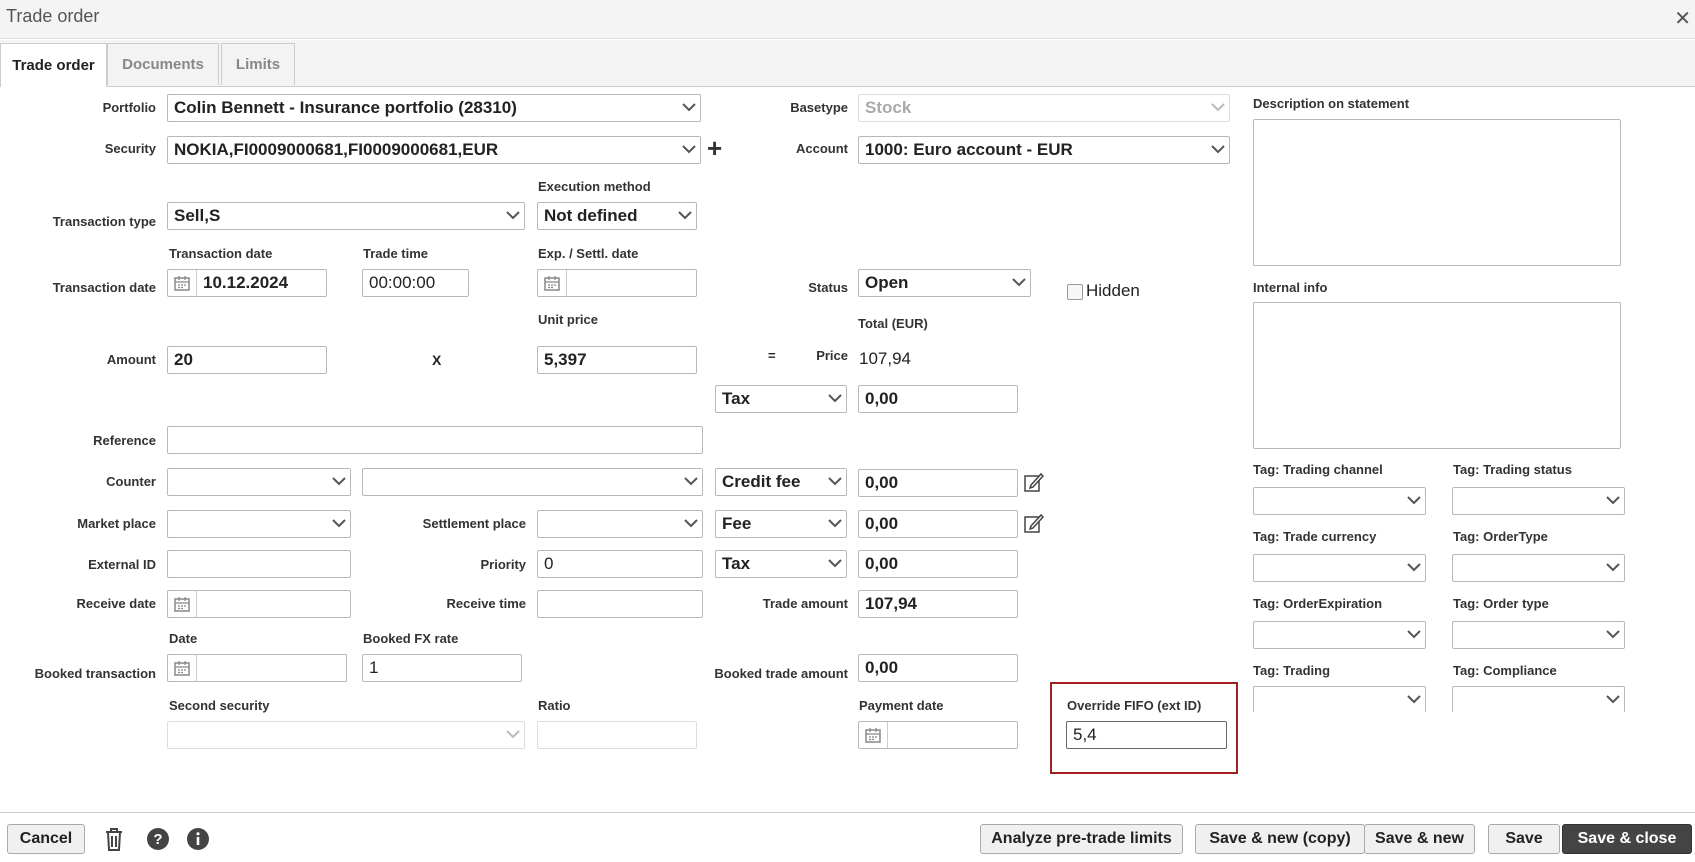 Image resolution: width=1695 pixels, height=862 pixels. Describe the element at coordinates (258, 64) in the screenshot. I see `tab-limits: Limits` at that location.